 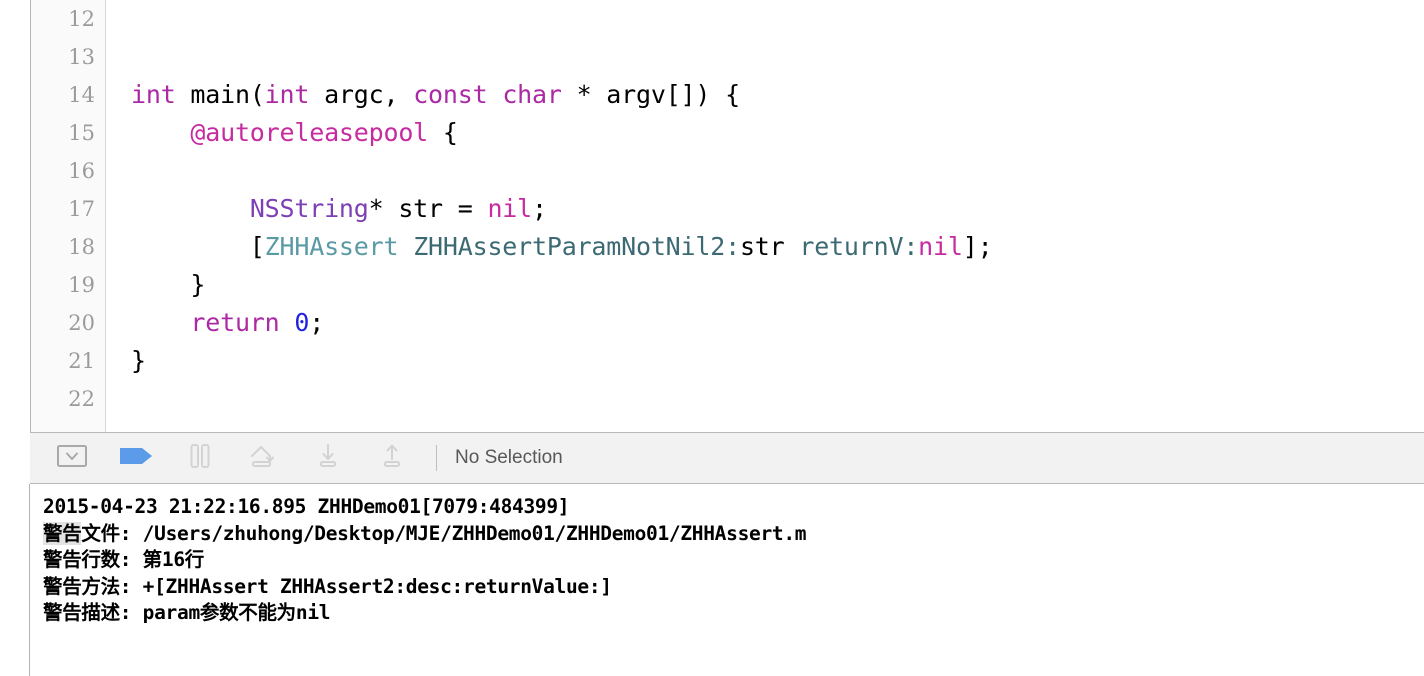 I want to click on panel-collapse-icon, so click(x=72, y=458).